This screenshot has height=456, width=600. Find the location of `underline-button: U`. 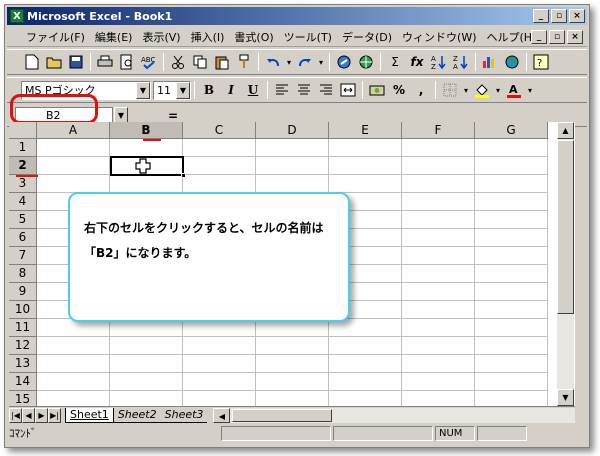

underline-button: U is located at coordinates (253, 90).